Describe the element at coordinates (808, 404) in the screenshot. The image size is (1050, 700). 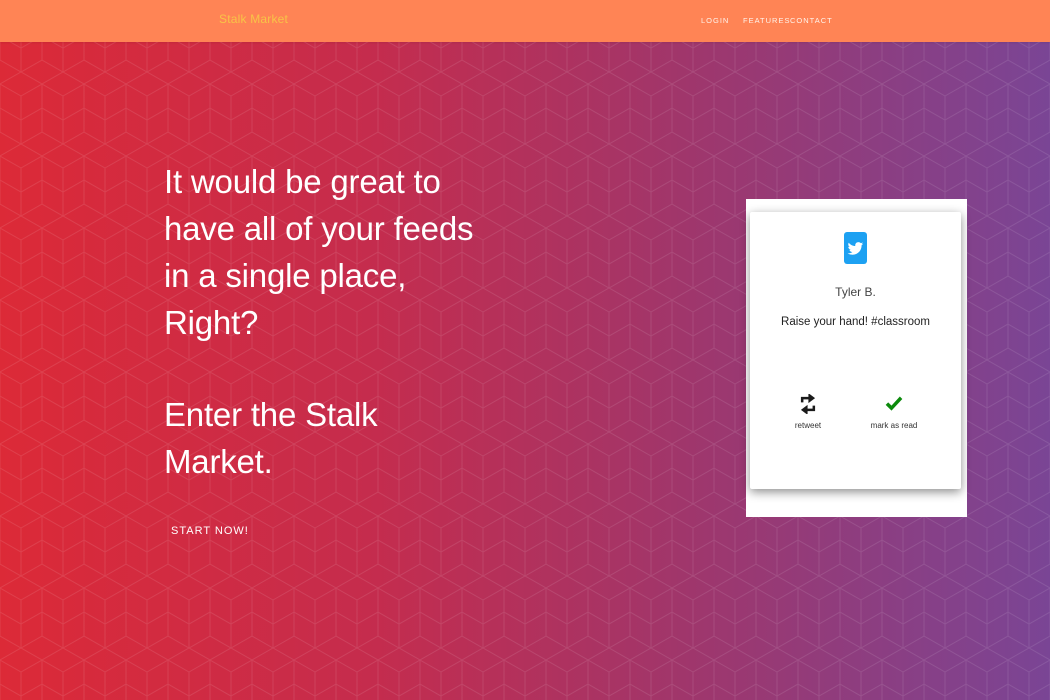
I see `retweet-icon` at that location.